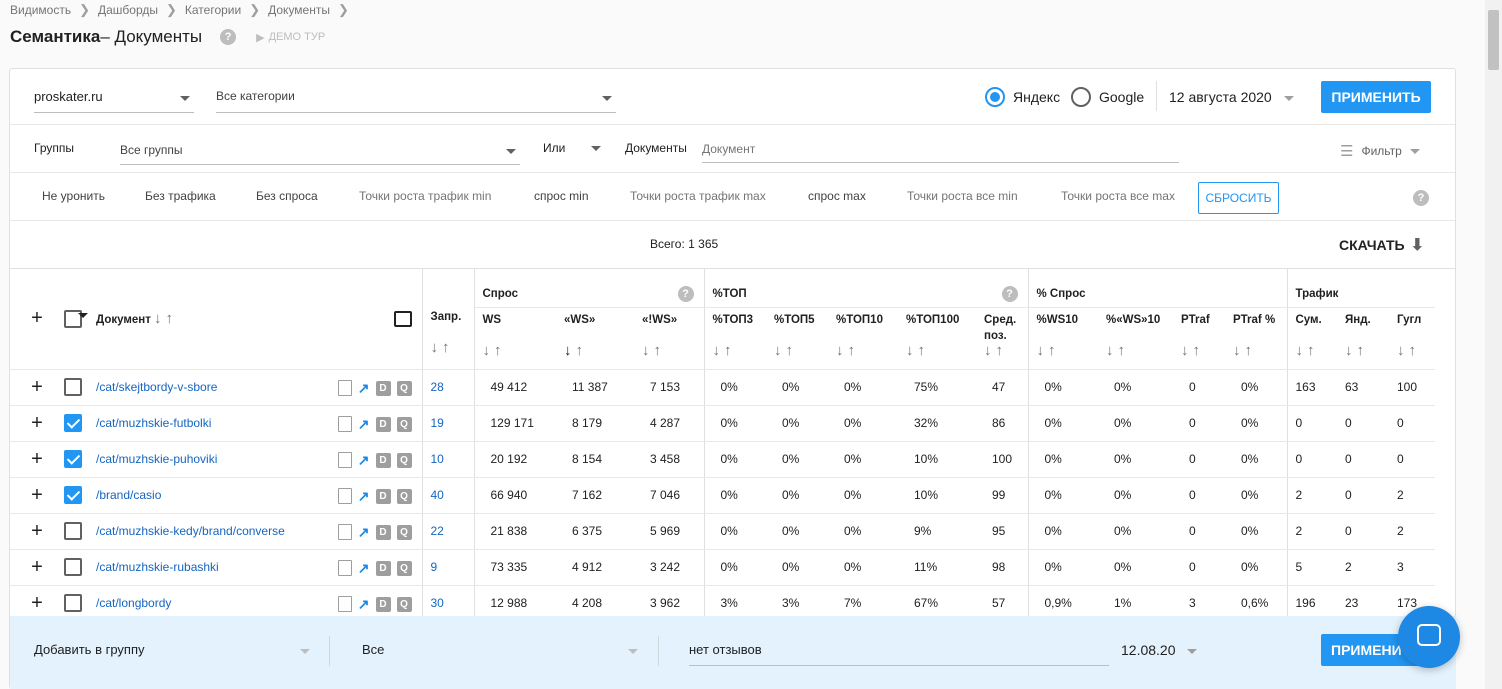 This screenshot has height=689, width=1502. What do you see at coordinates (157, 567) in the screenshot?
I see `document-link: /cat/muzhskie-rubashki` at bounding box center [157, 567].